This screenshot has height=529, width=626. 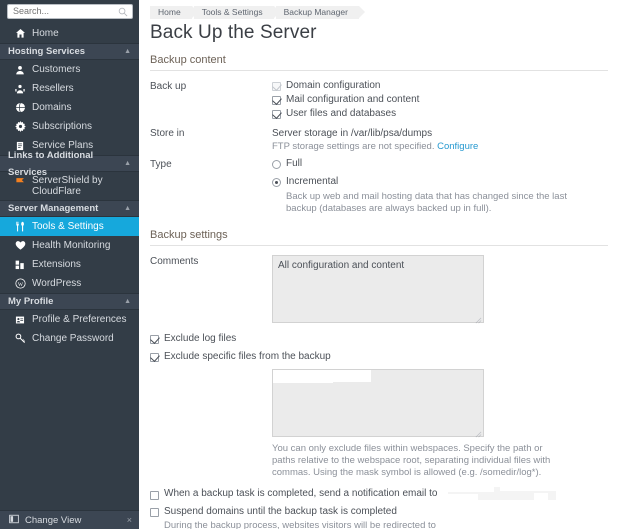 I want to click on comments-textarea-wrap, so click(x=378, y=290).